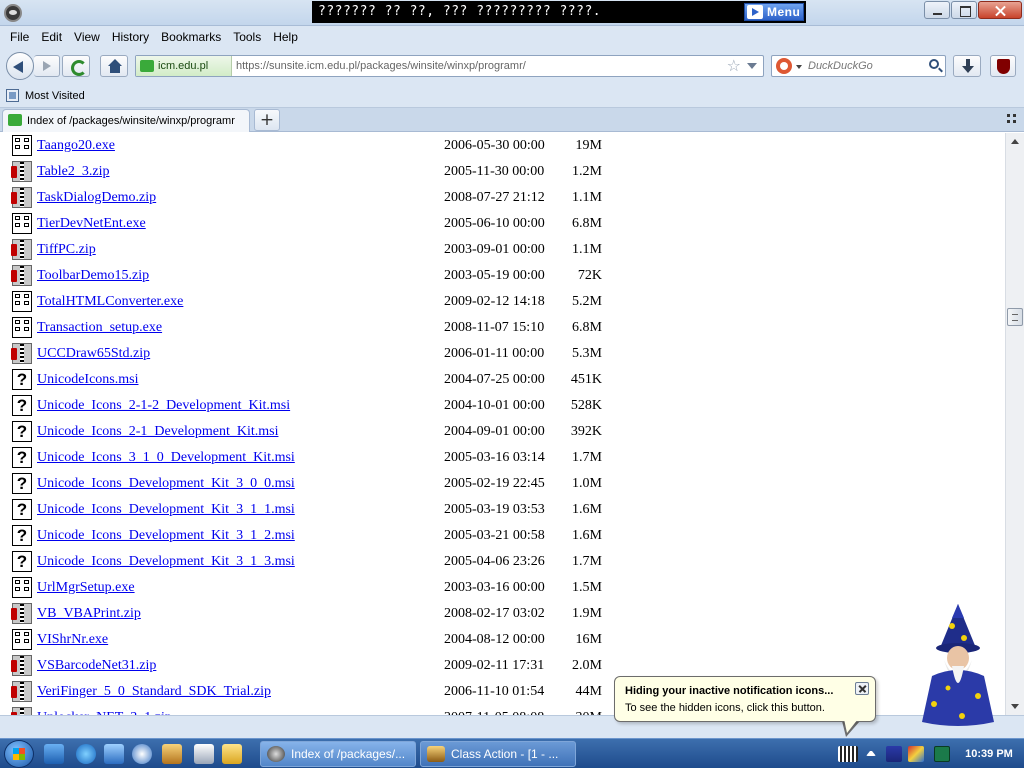 Image resolution: width=1024 pixels, height=768 pixels. What do you see at coordinates (784, 66) in the screenshot?
I see `duckduckgo-icon` at bounding box center [784, 66].